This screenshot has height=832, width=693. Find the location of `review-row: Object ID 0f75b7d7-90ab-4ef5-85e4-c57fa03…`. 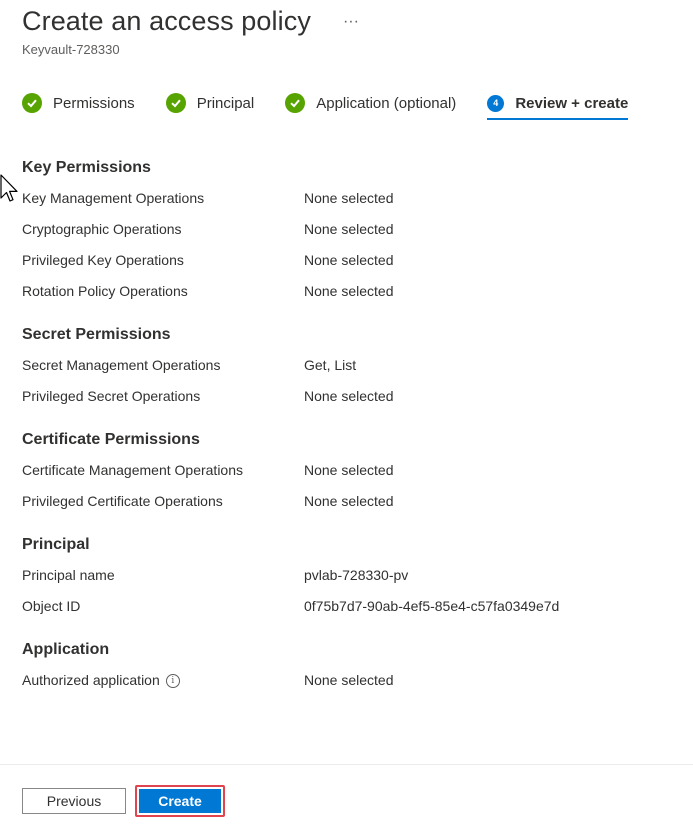

review-row: Object ID 0f75b7d7-90ab-4ef5-85e4-c57fa03… is located at coordinates (347, 606).